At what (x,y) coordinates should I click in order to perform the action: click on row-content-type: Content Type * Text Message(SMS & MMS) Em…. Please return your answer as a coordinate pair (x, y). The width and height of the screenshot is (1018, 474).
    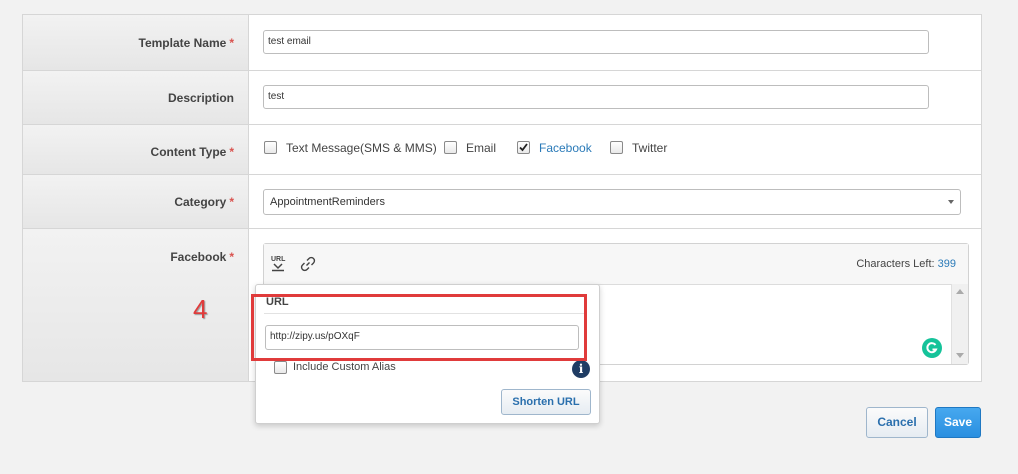
    Looking at the image, I should click on (502, 150).